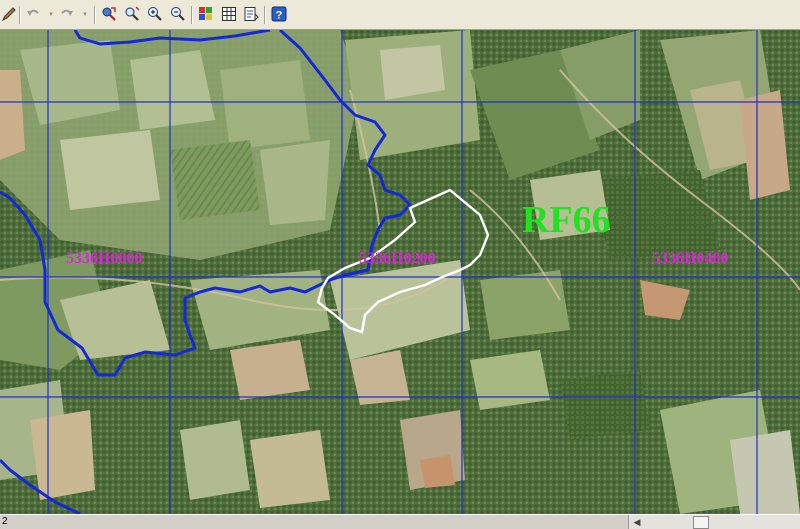  Describe the element at coordinates (400, 521) in the screenshot. I see `status-bar: 2 ◀` at that location.